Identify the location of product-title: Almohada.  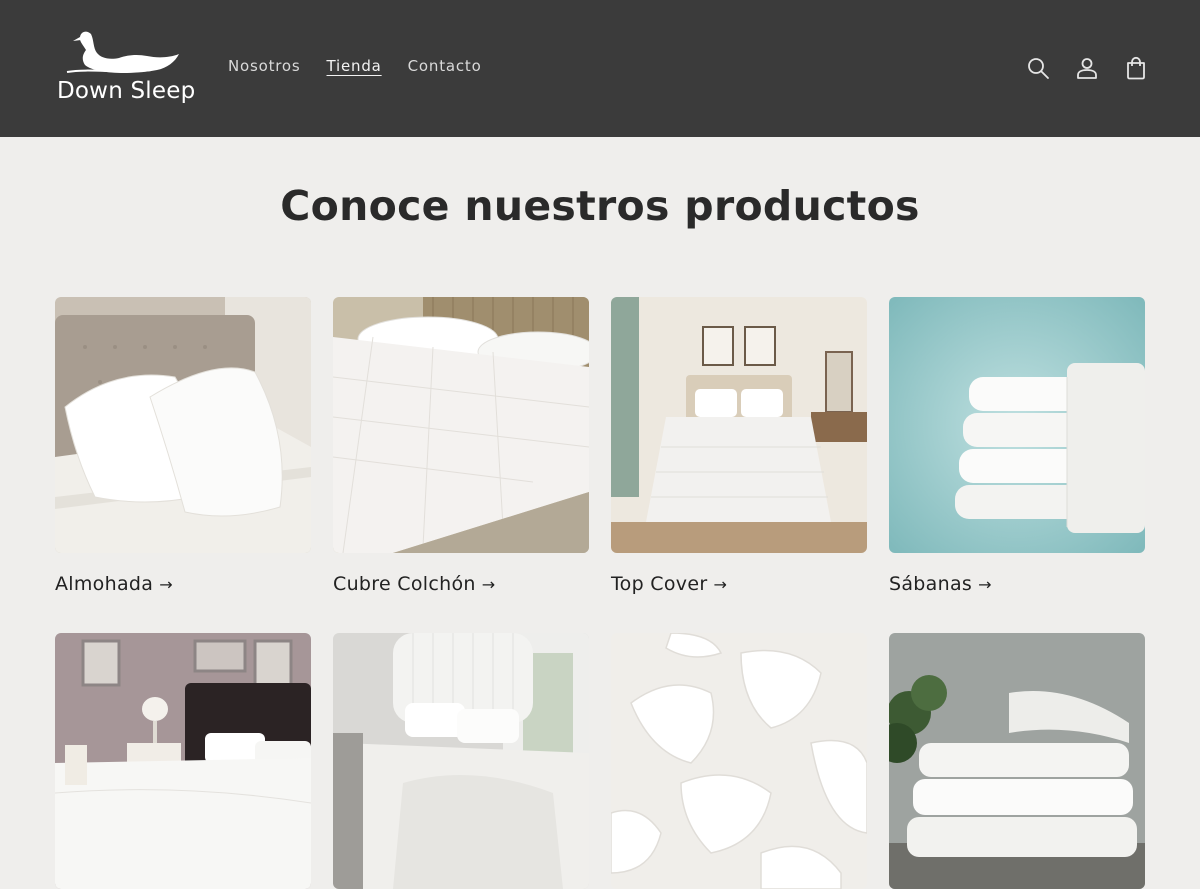
(104, 584).